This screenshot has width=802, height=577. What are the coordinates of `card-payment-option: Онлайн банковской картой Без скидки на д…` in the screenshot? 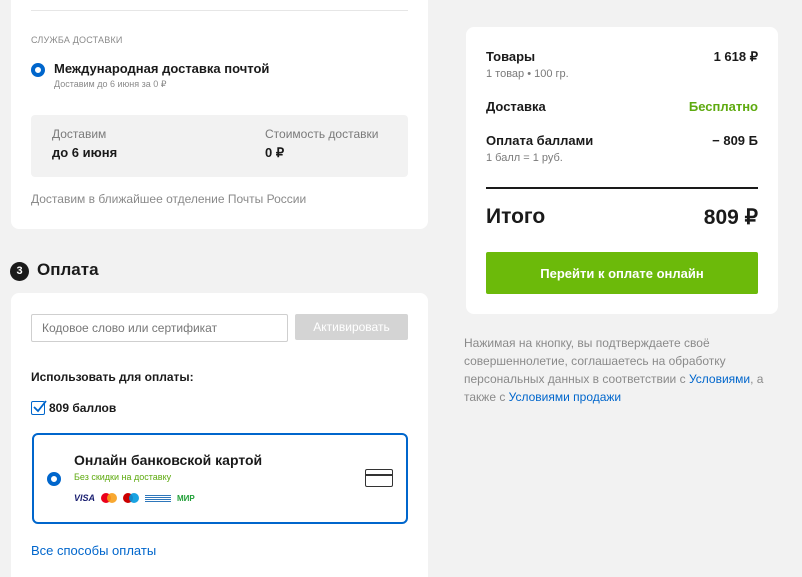 It's located at (220, 478).